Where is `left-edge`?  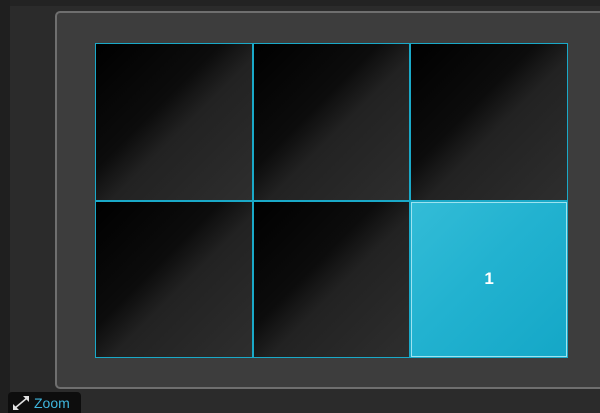
left-edge is located at coordinates (5, 206).